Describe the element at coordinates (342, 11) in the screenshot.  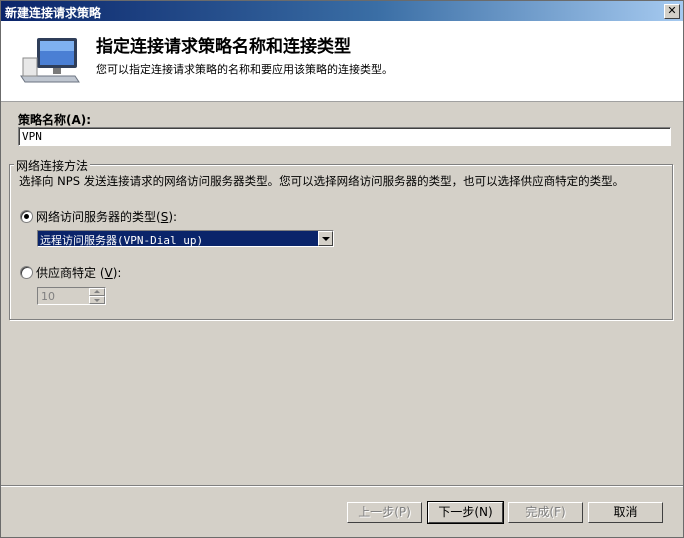
I see `title-bar: 新建连接请求策略 ✕` at that location.